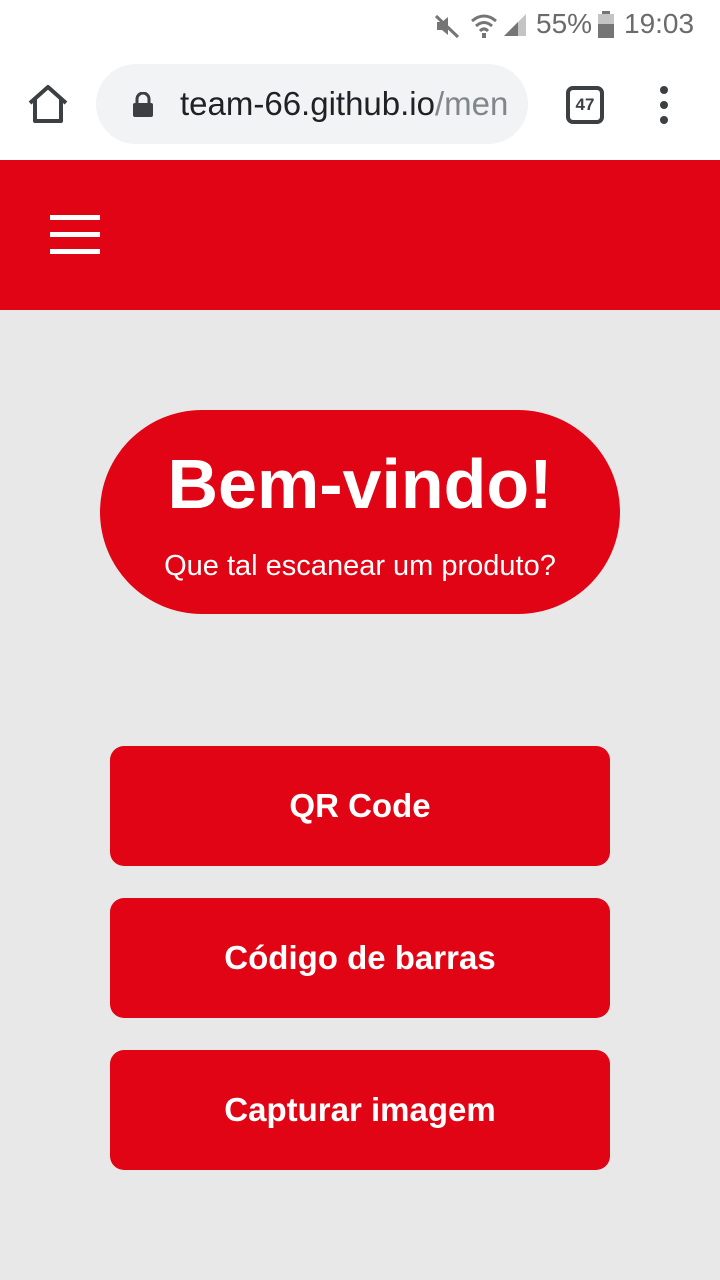  What do you see at coordinates (360, 235) in the screenshot?
I see `app-header` at bounding box center [360, 235].